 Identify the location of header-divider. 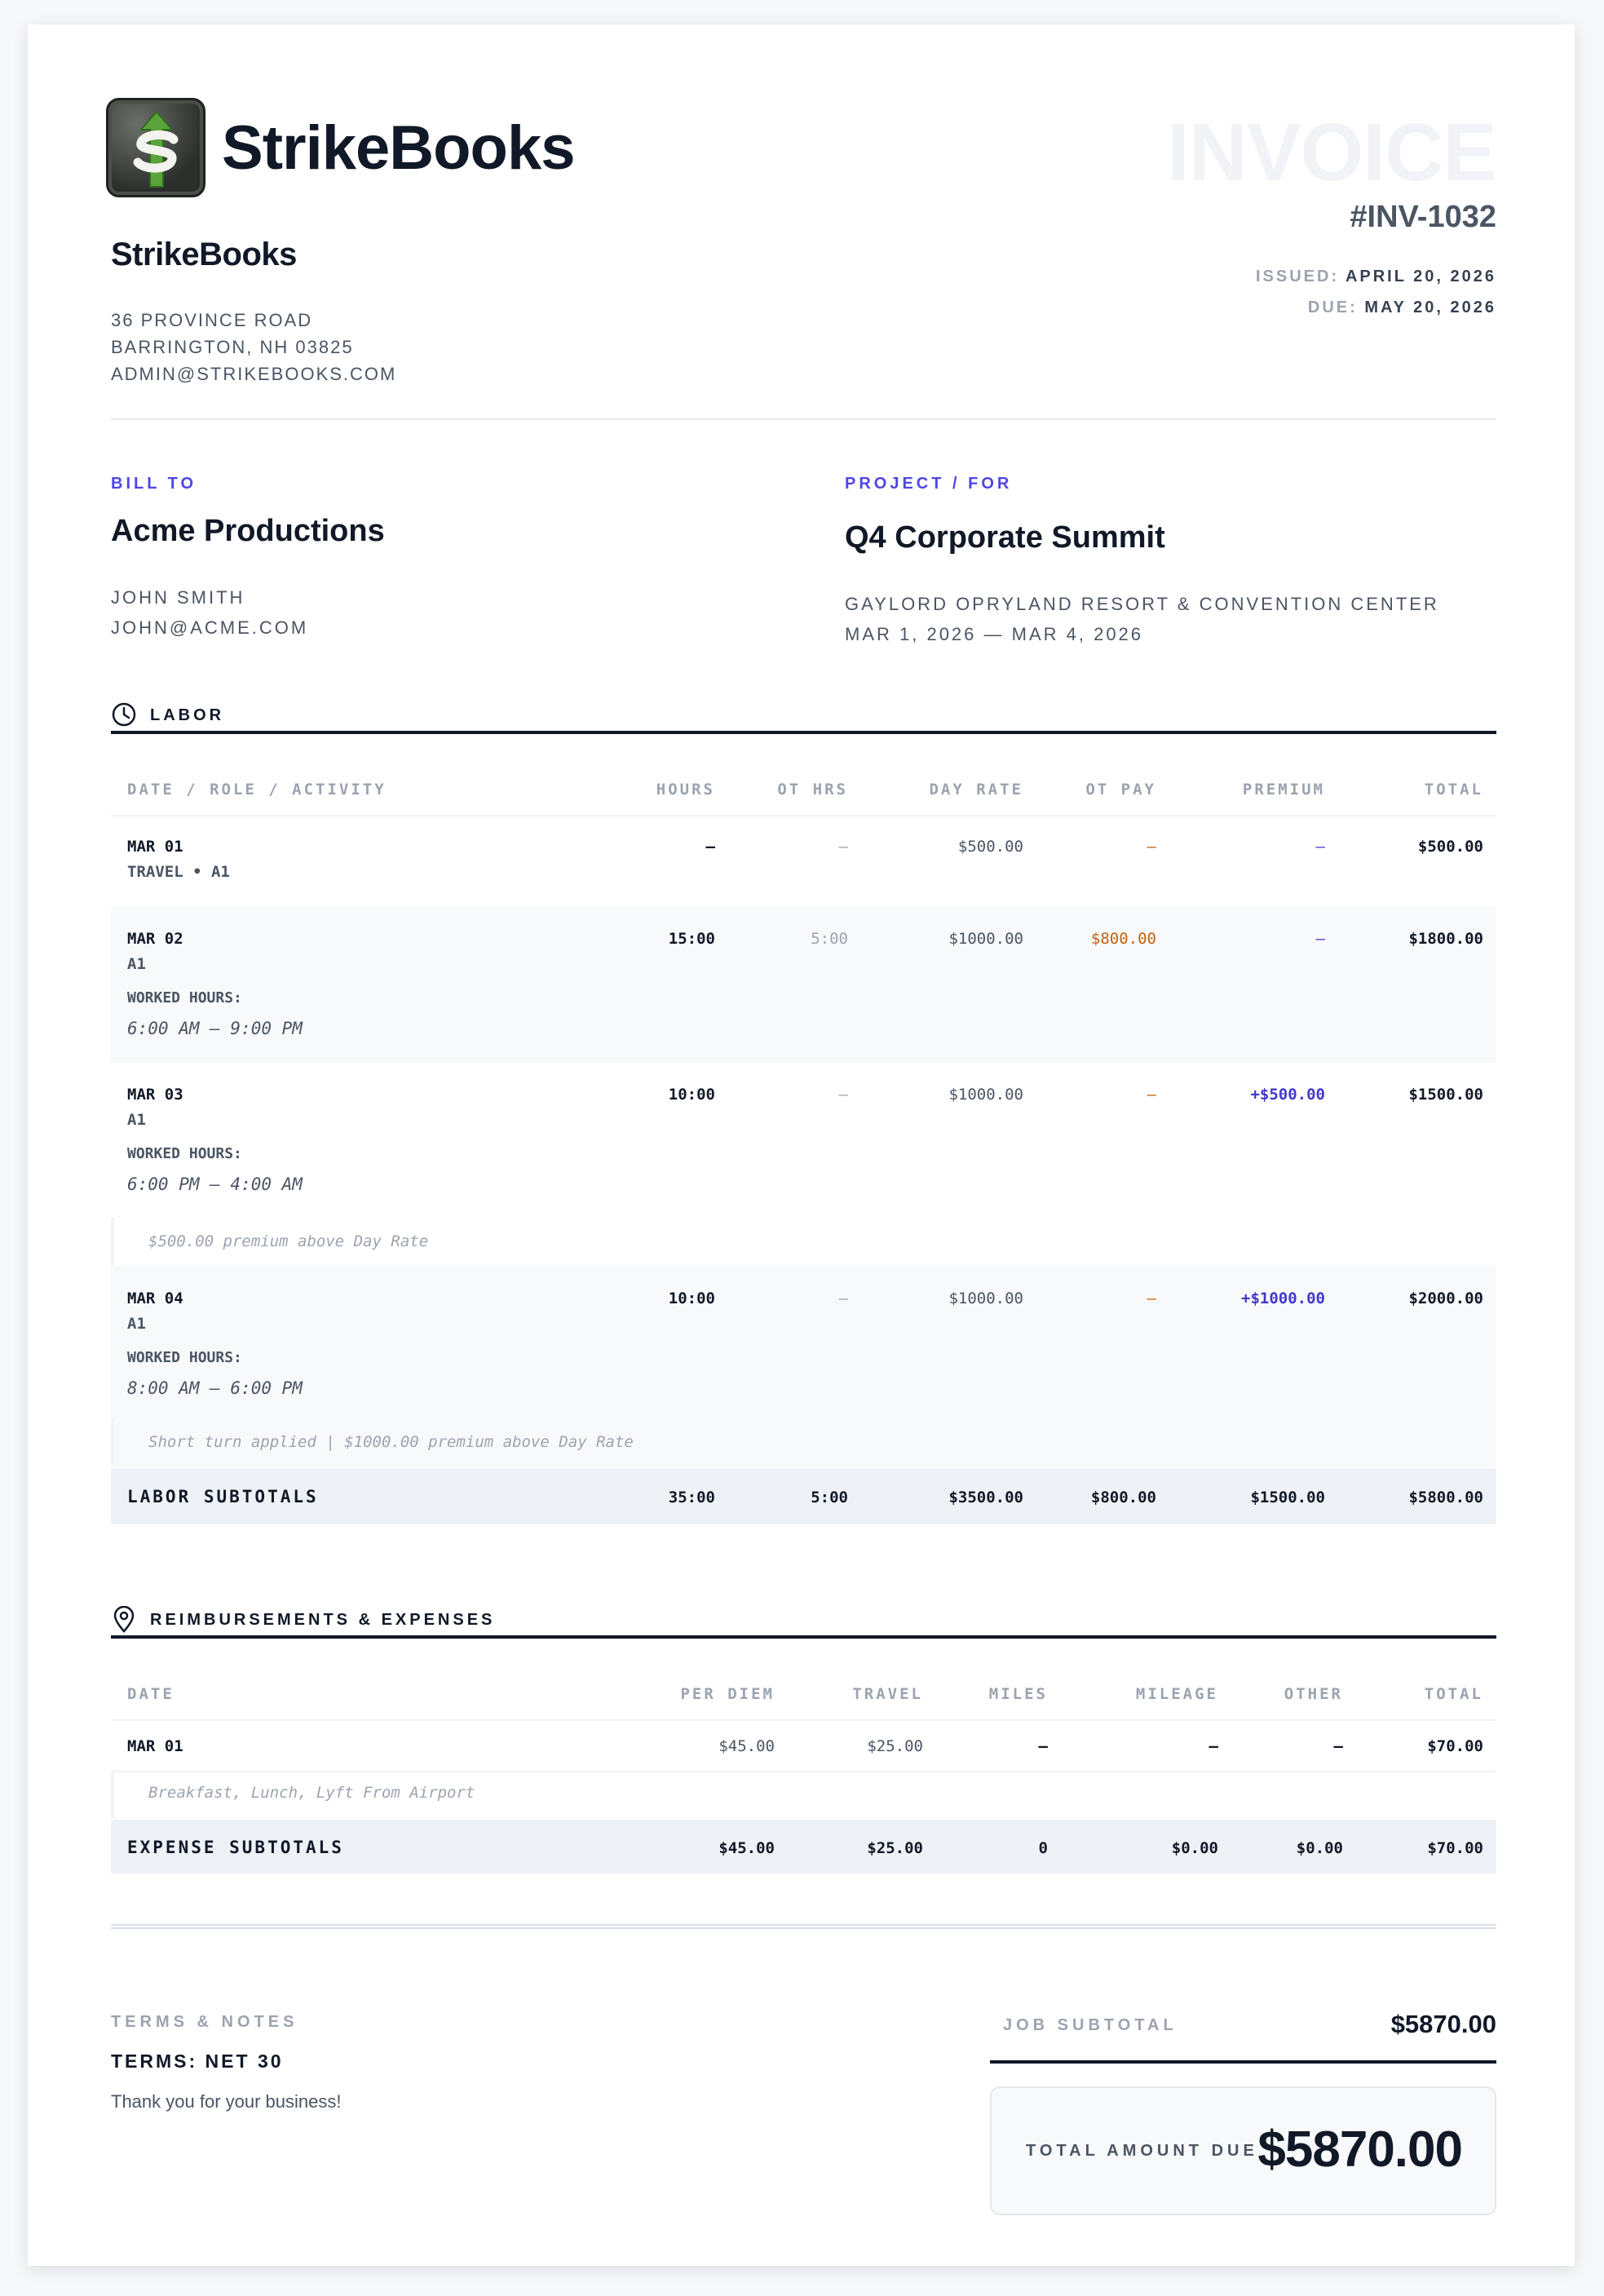
(803, 419).